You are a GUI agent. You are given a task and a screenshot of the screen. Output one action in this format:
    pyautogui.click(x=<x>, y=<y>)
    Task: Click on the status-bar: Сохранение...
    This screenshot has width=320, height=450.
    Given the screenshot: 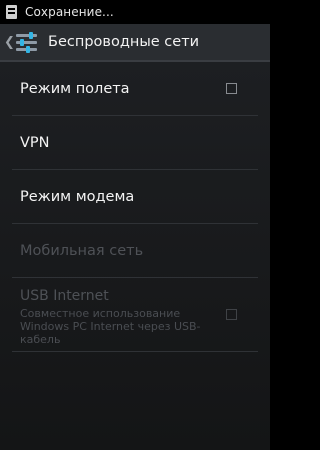 What is the action you would take?
    pyautogui.click(x=135, y=12)
    